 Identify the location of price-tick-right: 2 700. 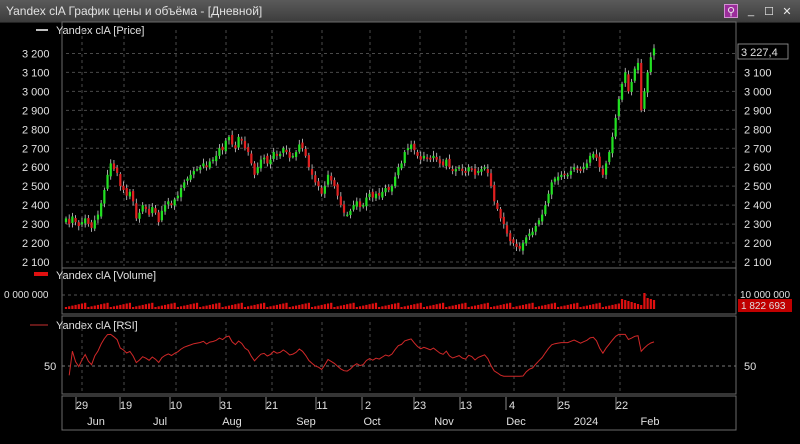
(758, 149).